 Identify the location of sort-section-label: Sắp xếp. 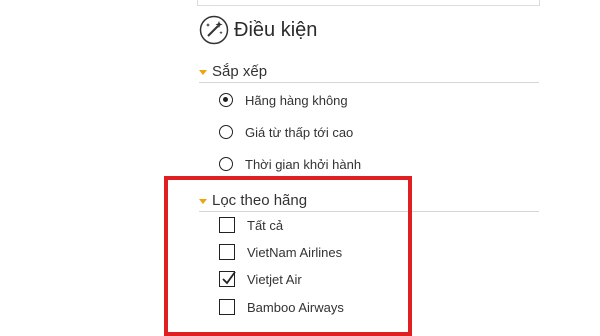
(240, 71).